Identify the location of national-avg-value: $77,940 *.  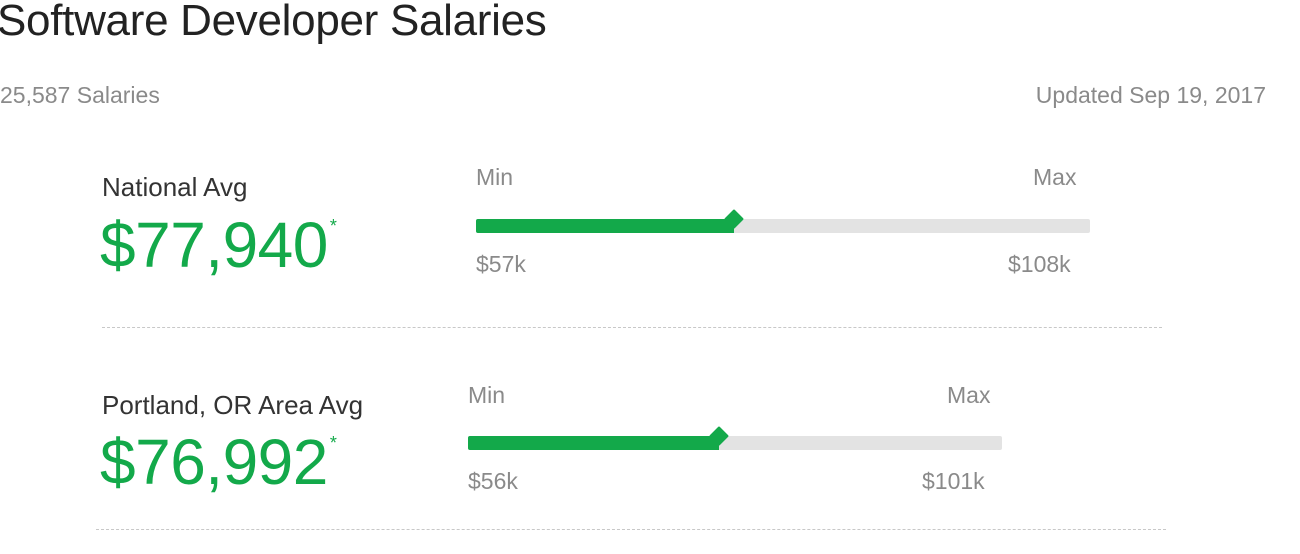
(218, 245).